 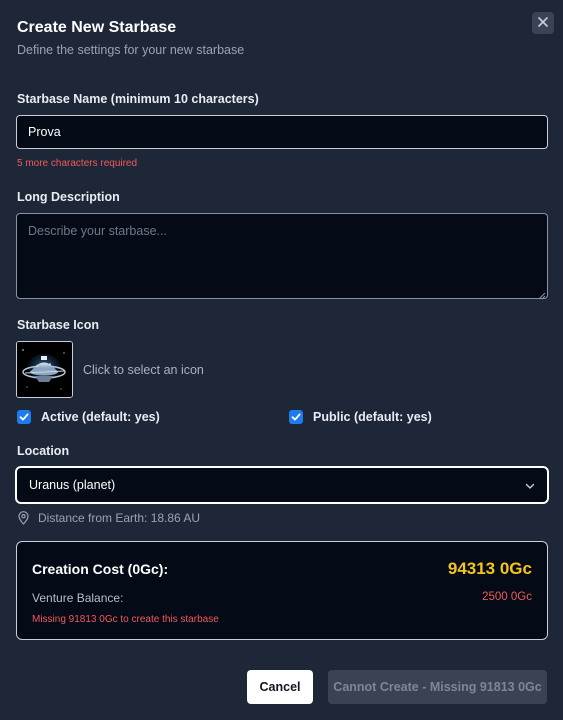 I want to click on active-checkbox, so click(x=24, y=417).